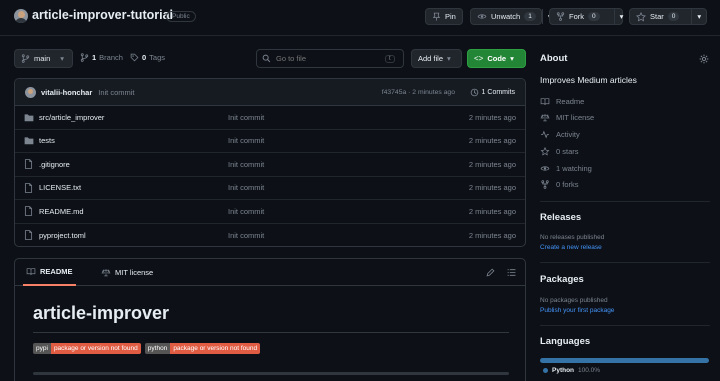 This screenshot has height=381, width=720. I want to click on shortcut-key: t, so click(390, 58).